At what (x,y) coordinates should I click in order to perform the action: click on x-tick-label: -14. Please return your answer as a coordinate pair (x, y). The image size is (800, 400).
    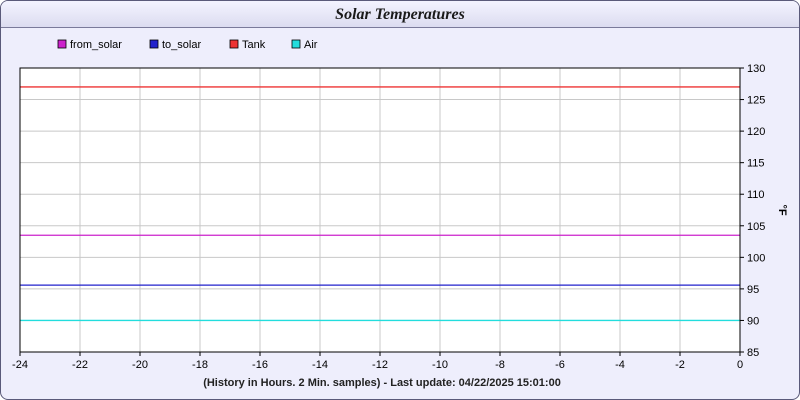
    Looking at the image, I should click on (320, 365).